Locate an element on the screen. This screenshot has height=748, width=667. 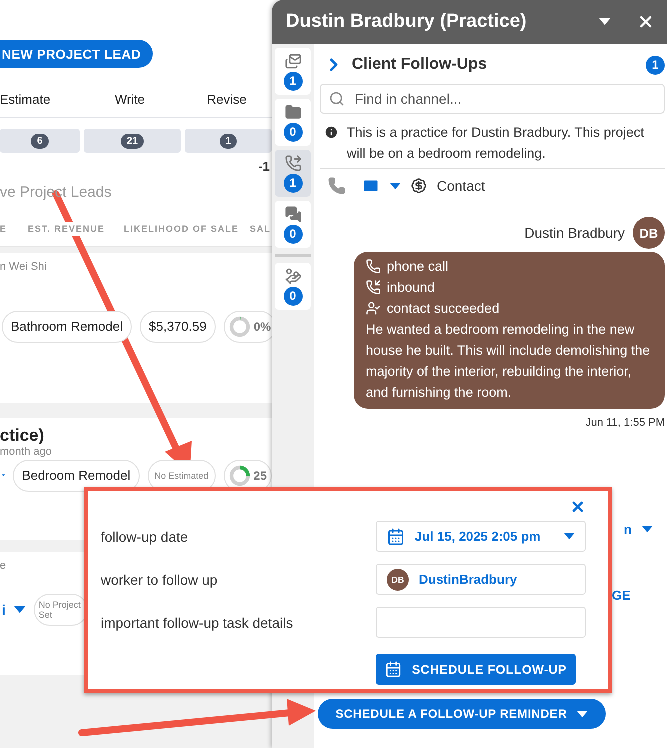
lead-card: n Wei Shi Bathroom Remodel $5,370.59 0% is located at coordinates (136, 328).